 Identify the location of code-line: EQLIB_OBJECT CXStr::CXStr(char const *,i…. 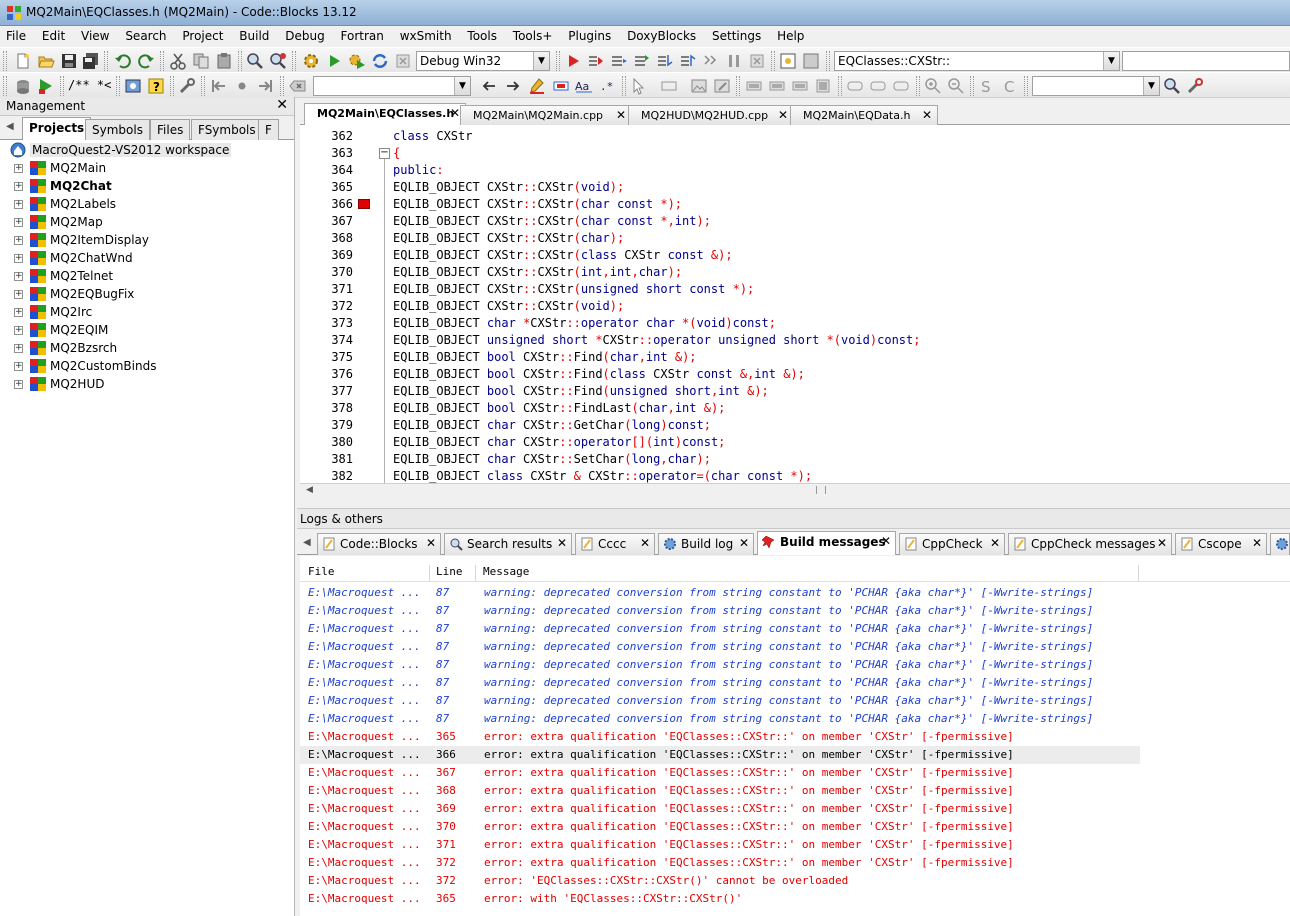
(552, 221).